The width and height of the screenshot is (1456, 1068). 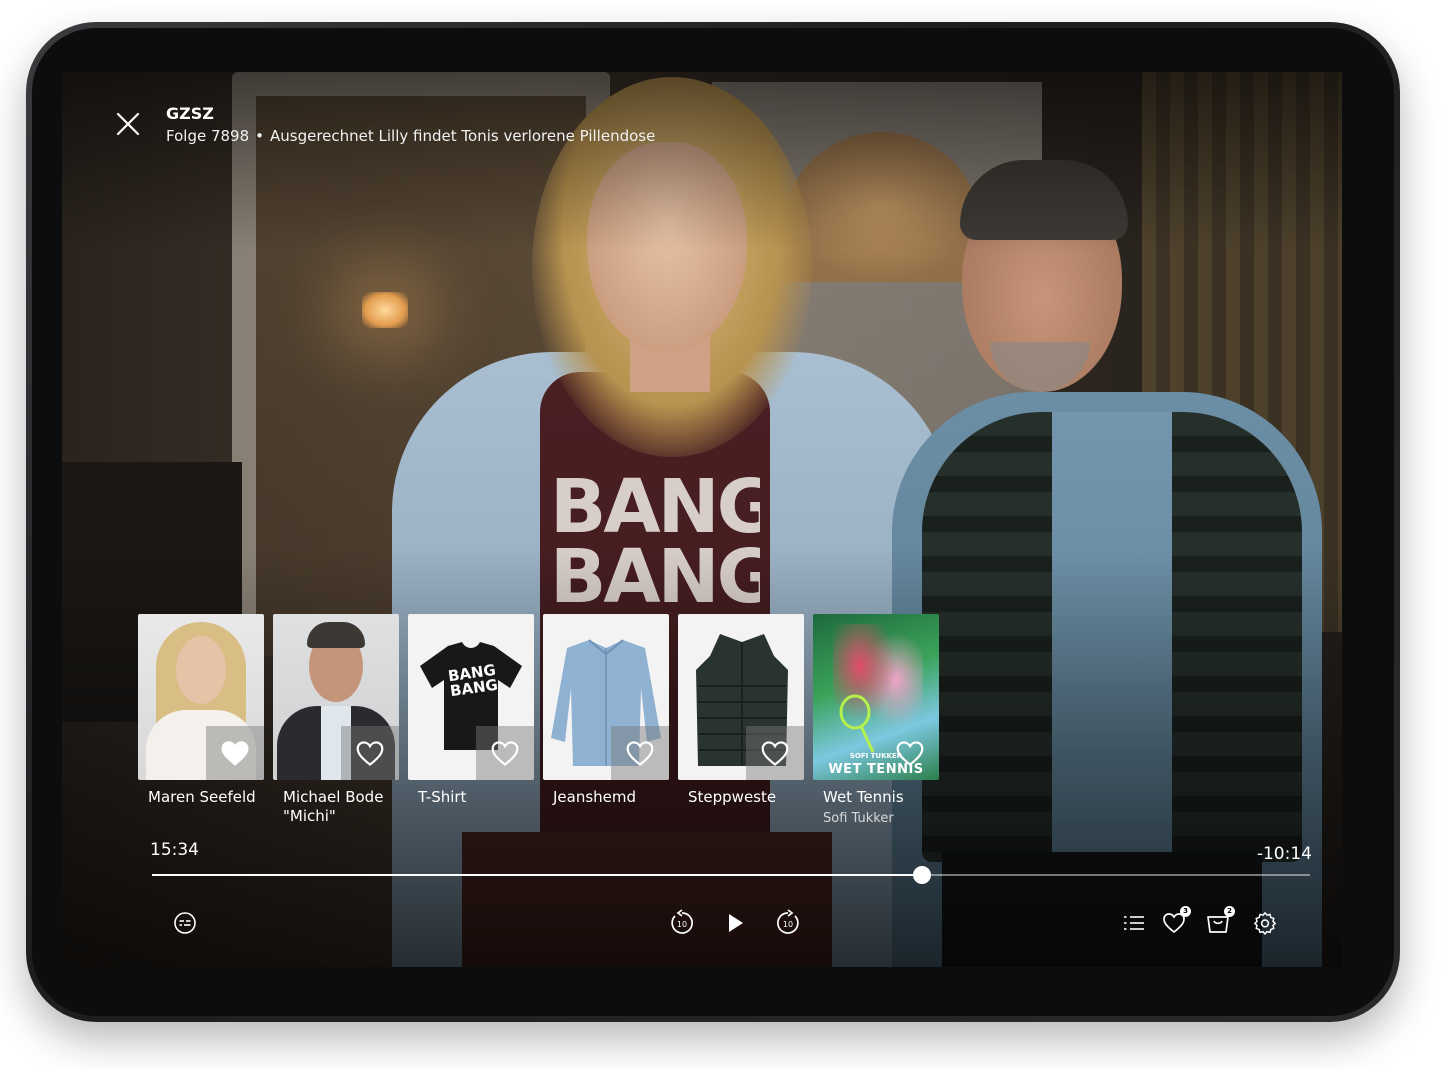 I want to click on card-label: Steppweste, so click(x=732, y=797).